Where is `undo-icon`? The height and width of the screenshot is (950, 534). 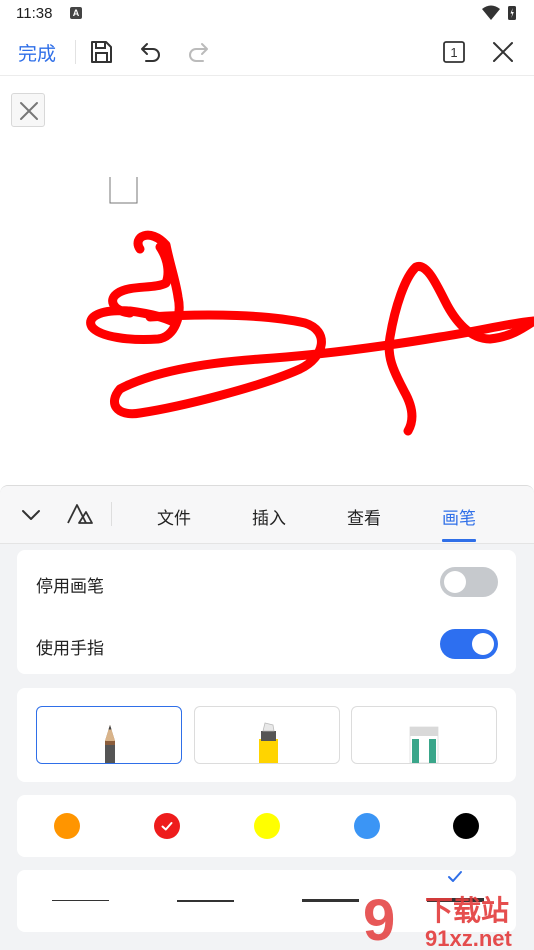 undo-icon is located at coordinates (150, 52).